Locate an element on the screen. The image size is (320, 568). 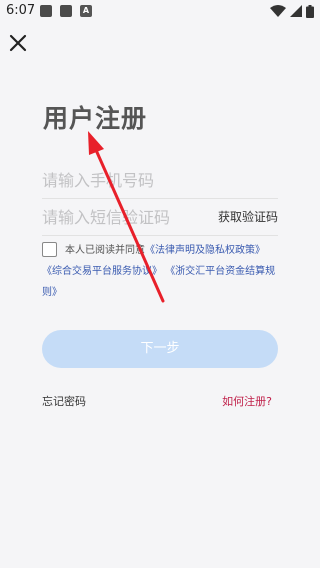
sms-code-field: 获取验证码 is located at coordinates (160, 219).